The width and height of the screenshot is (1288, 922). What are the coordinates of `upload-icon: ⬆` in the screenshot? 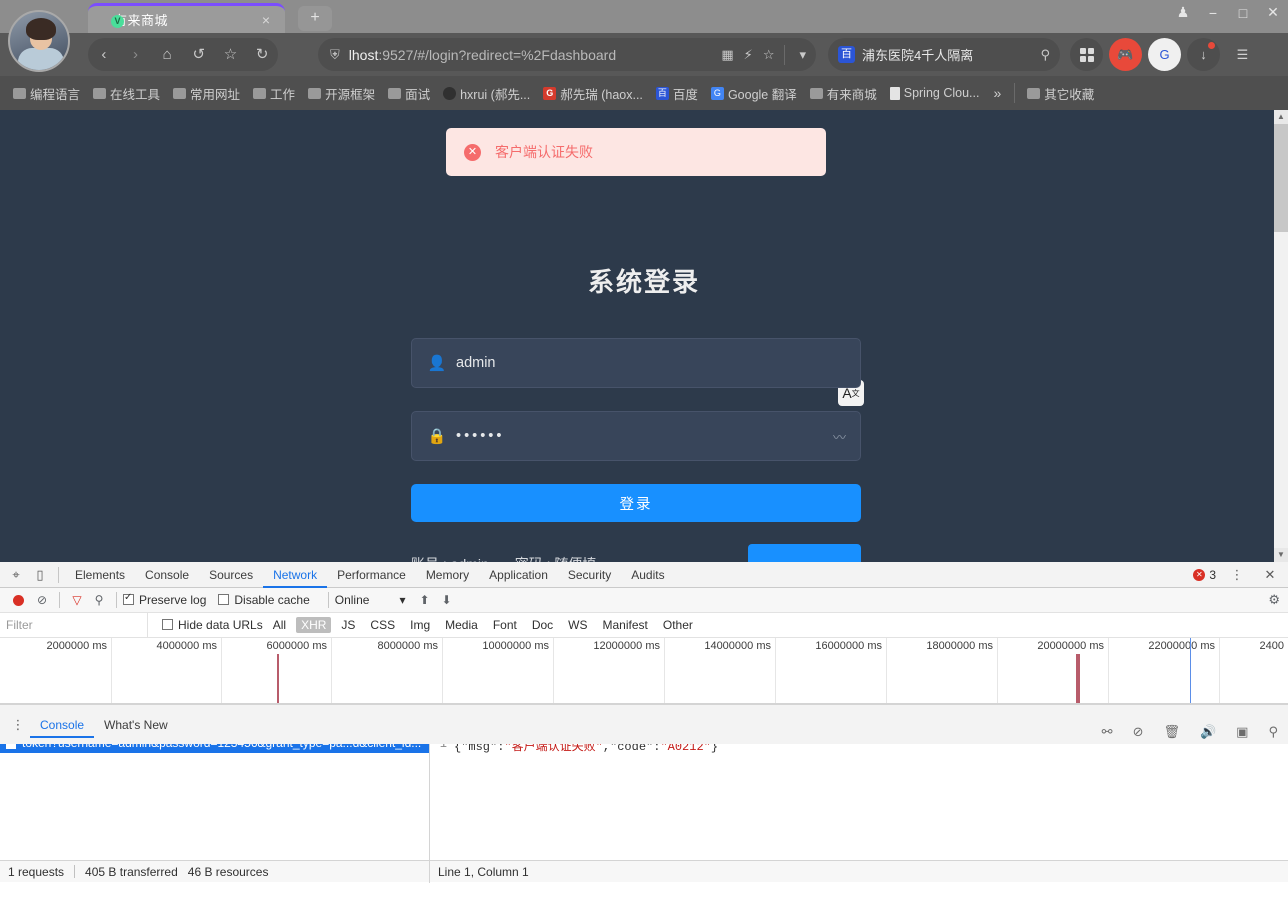 It's located at (424, 600).